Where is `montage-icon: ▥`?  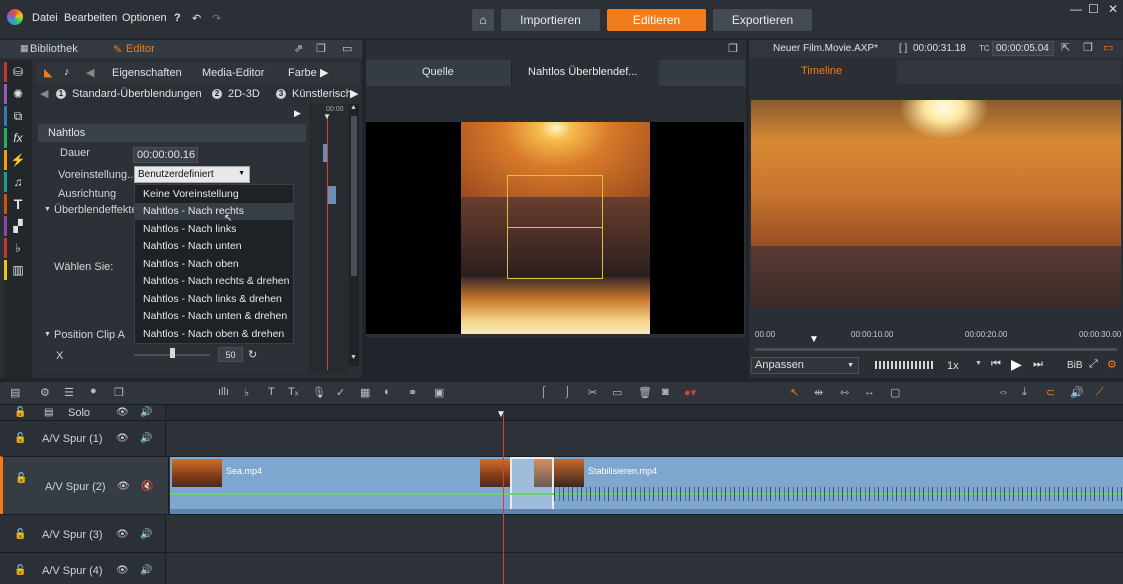 montage-icon: ▥ is located at coordinates (18, 270).